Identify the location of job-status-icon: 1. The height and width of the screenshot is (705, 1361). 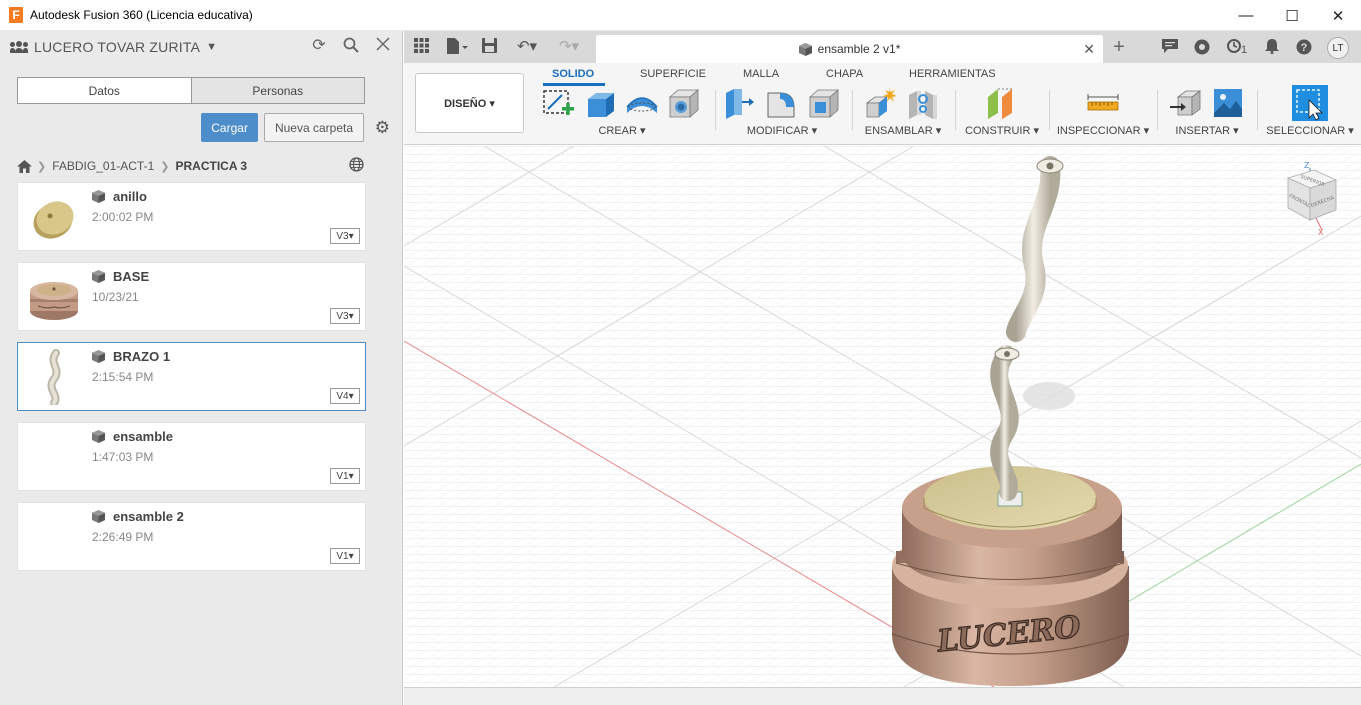
(1237, 48).